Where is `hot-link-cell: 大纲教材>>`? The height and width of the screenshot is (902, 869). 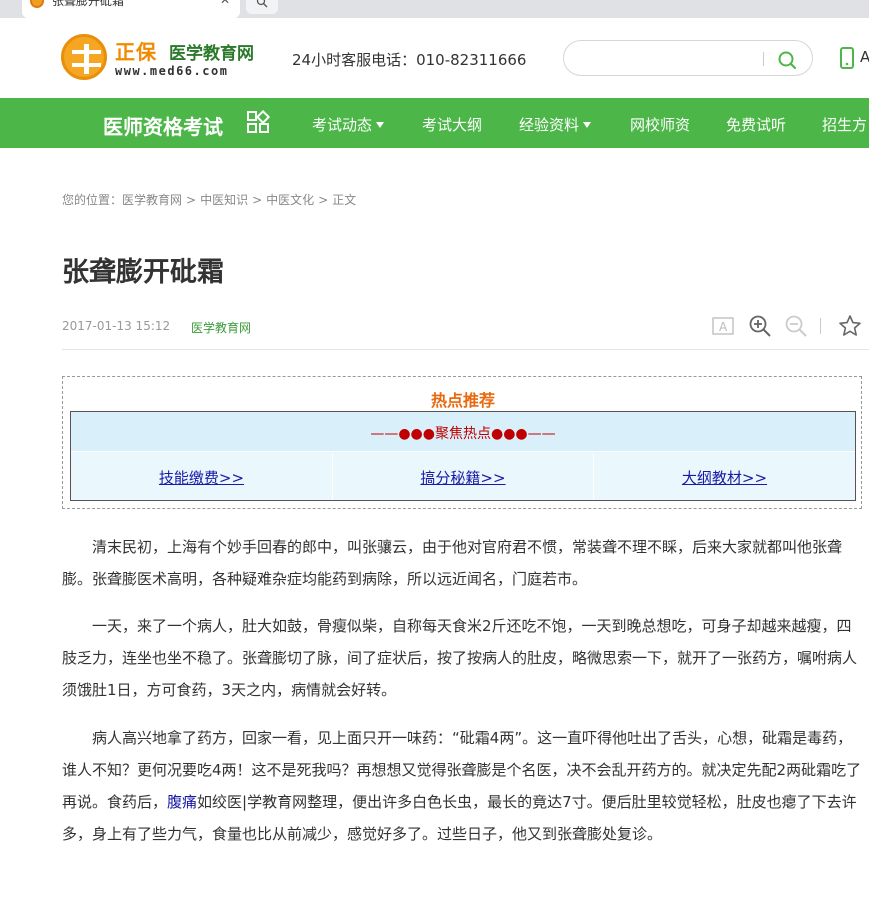
hot-link-cell: 大纲教材>> is located at coordinates (724, 476).